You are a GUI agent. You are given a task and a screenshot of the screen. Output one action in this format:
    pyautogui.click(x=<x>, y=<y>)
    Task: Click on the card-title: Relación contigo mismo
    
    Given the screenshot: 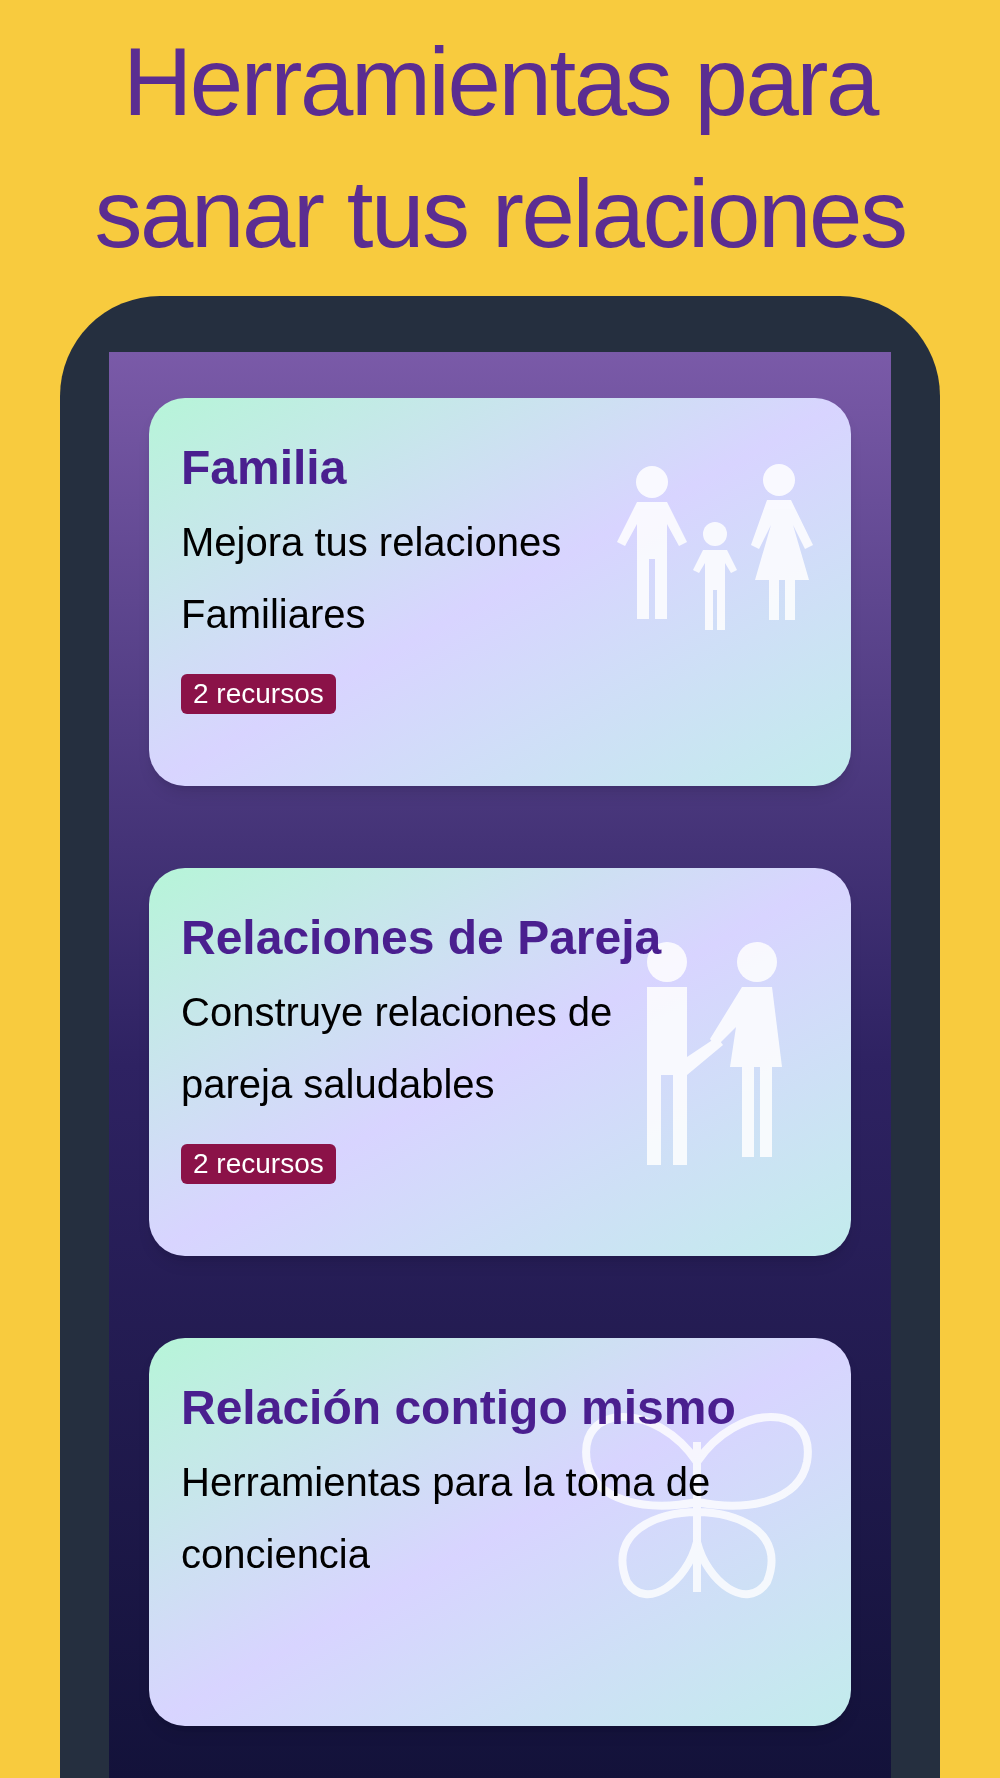 What is the action you would take?
    pyautogui.click(x=459, y=1408)
    